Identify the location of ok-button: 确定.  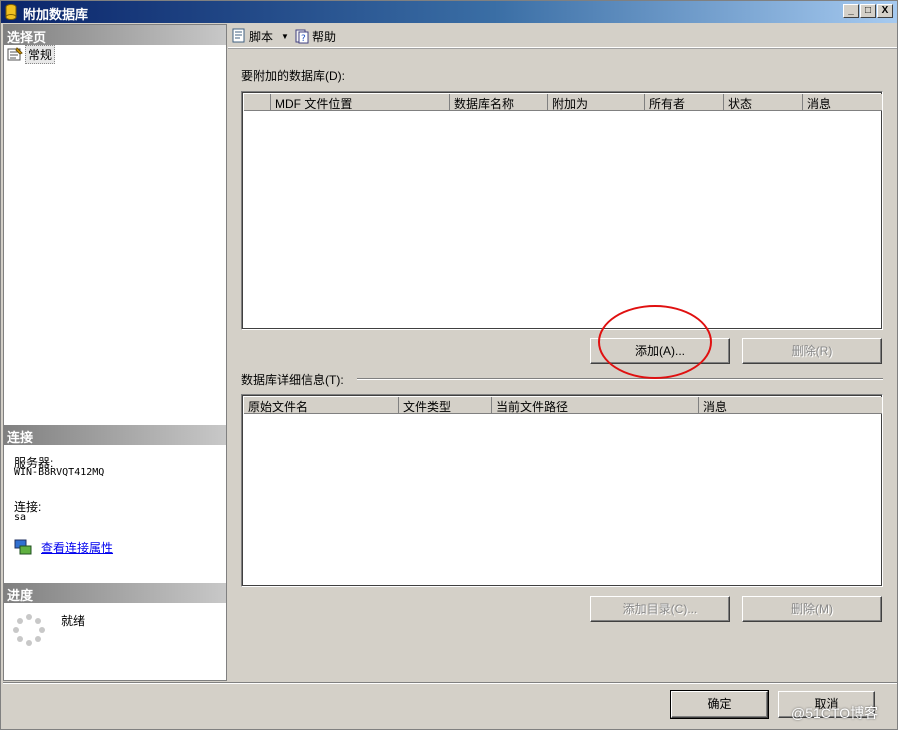
(719, 704).